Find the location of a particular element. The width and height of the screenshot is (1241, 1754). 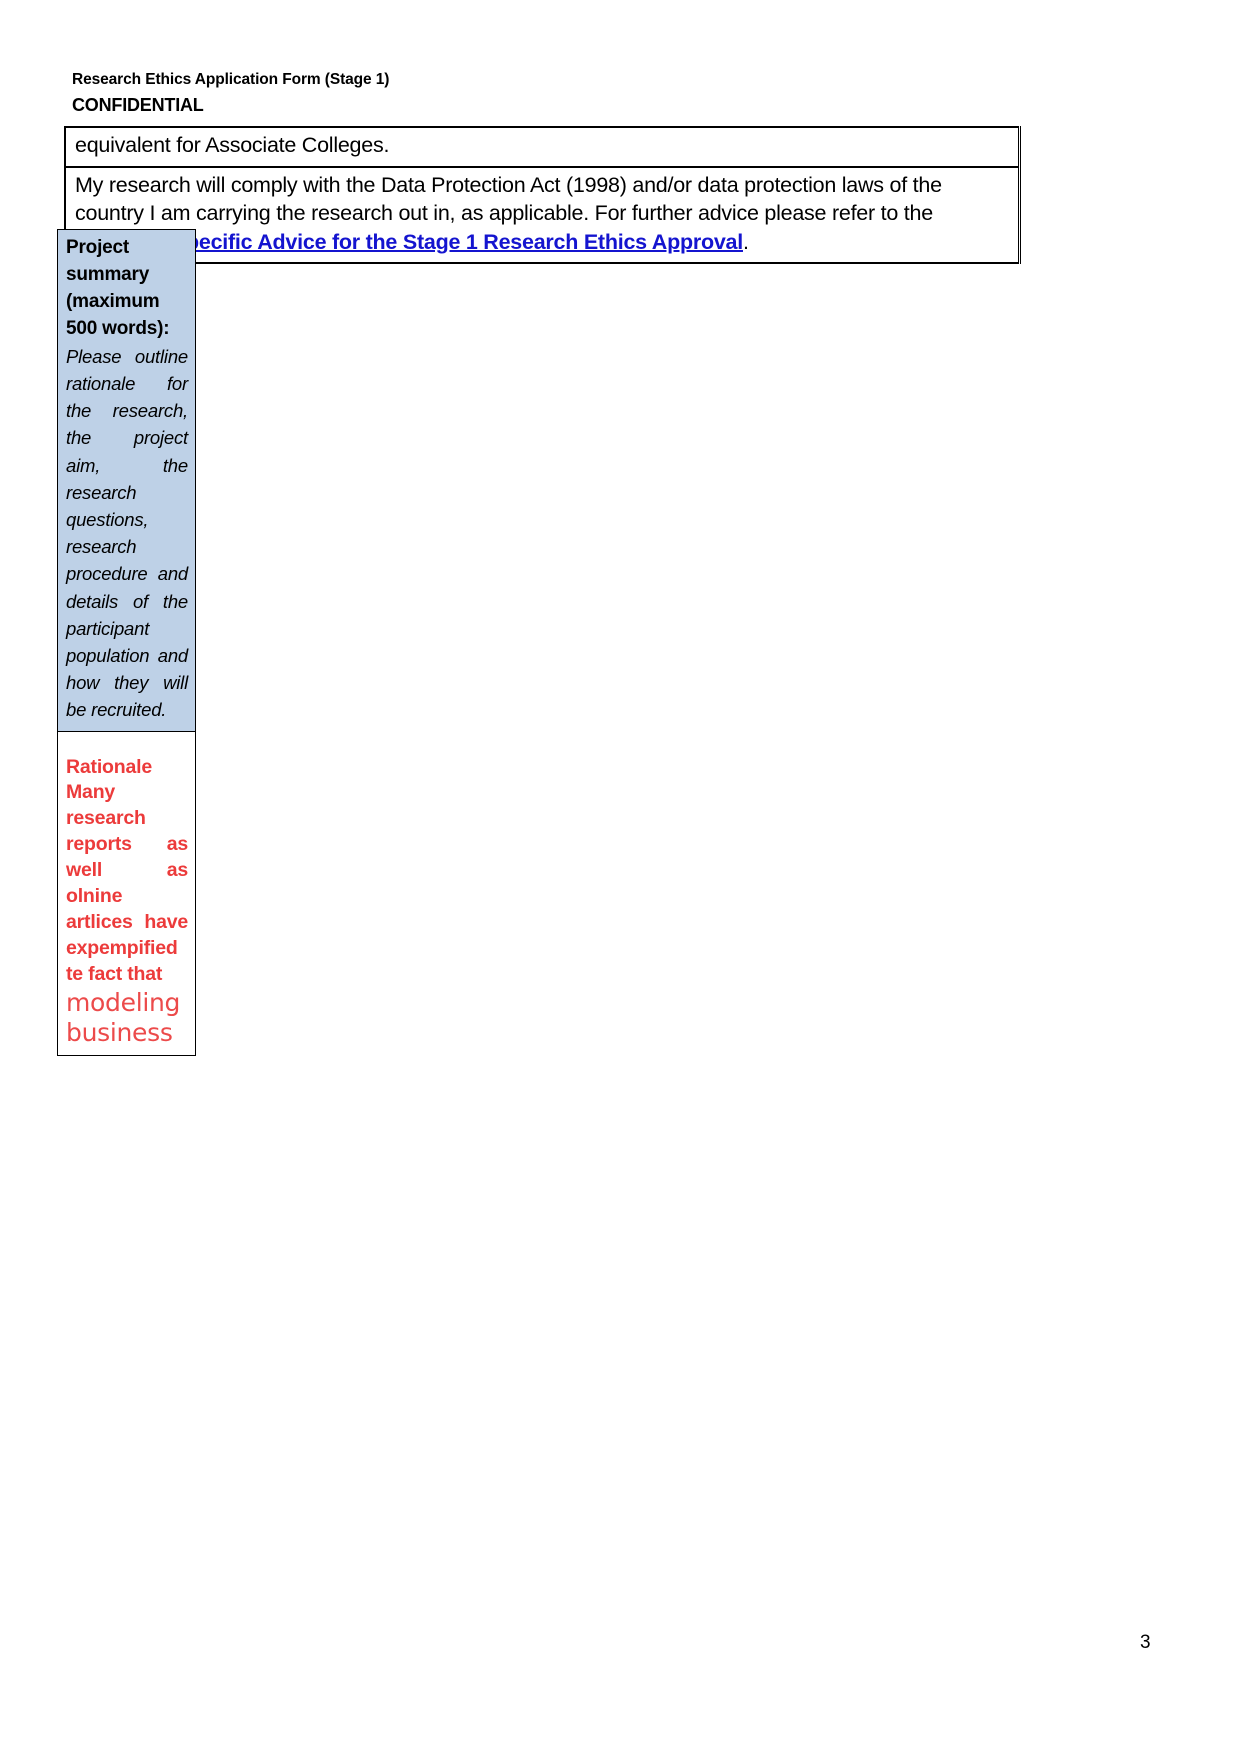

project-summary-label: Project summary (maximum 500 words): is located at coordinates (118, 288).